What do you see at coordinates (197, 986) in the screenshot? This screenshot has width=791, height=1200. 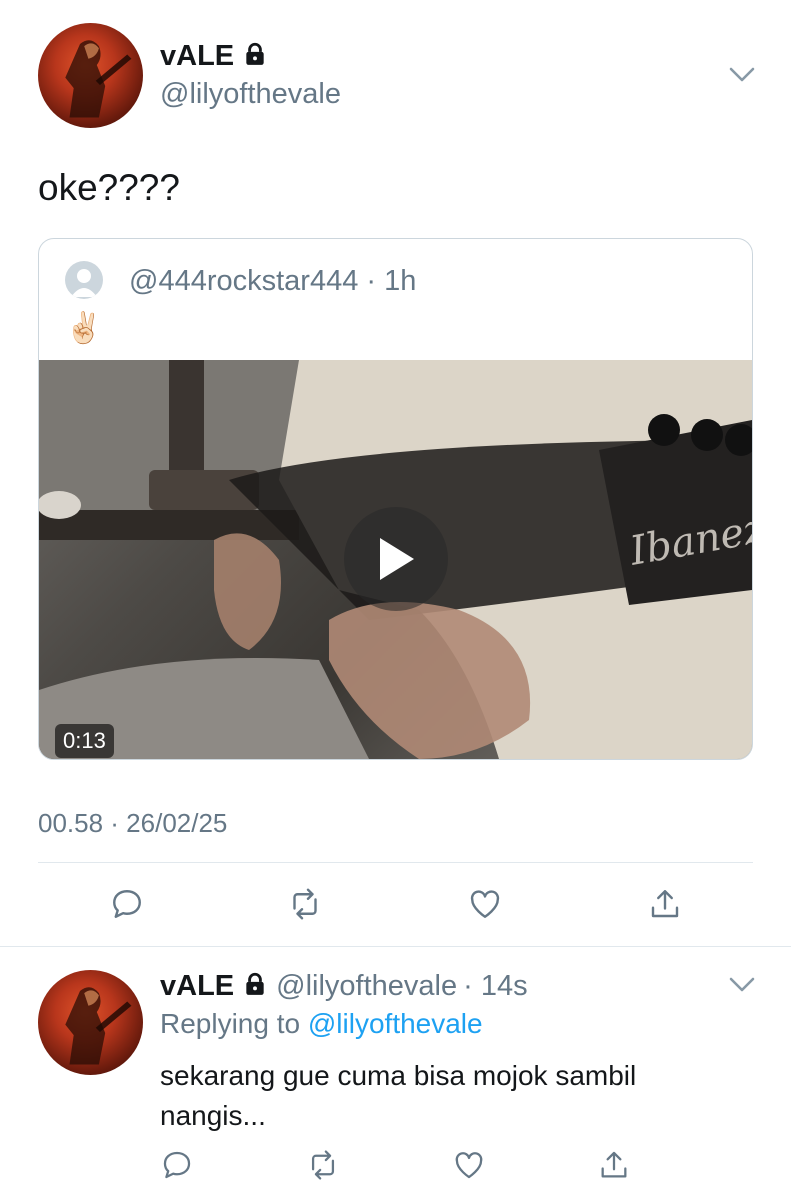 I see `reply-display-name: vALE` at bounding box center [197, 986].